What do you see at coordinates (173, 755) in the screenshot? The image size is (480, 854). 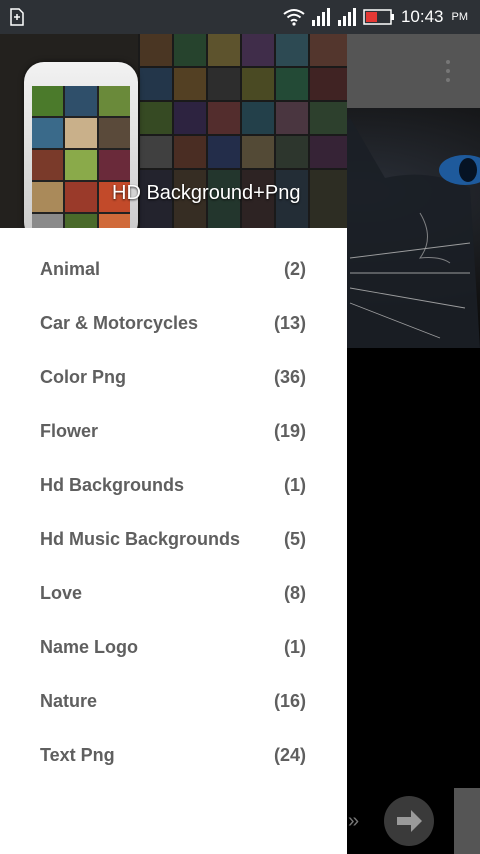 I see `category-item-text-png: Text Png (24)` at bounding box center [173, 755].